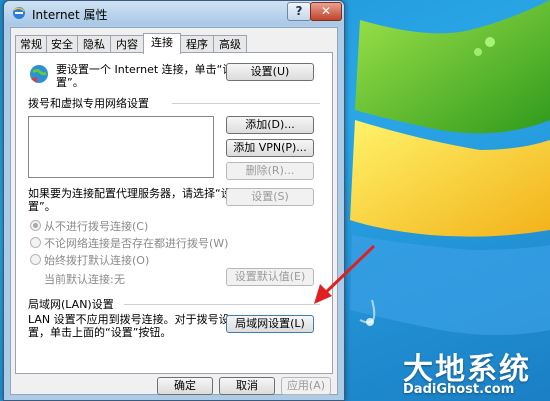  I want to click on window-title: Internet 属性, so click(70, 15).